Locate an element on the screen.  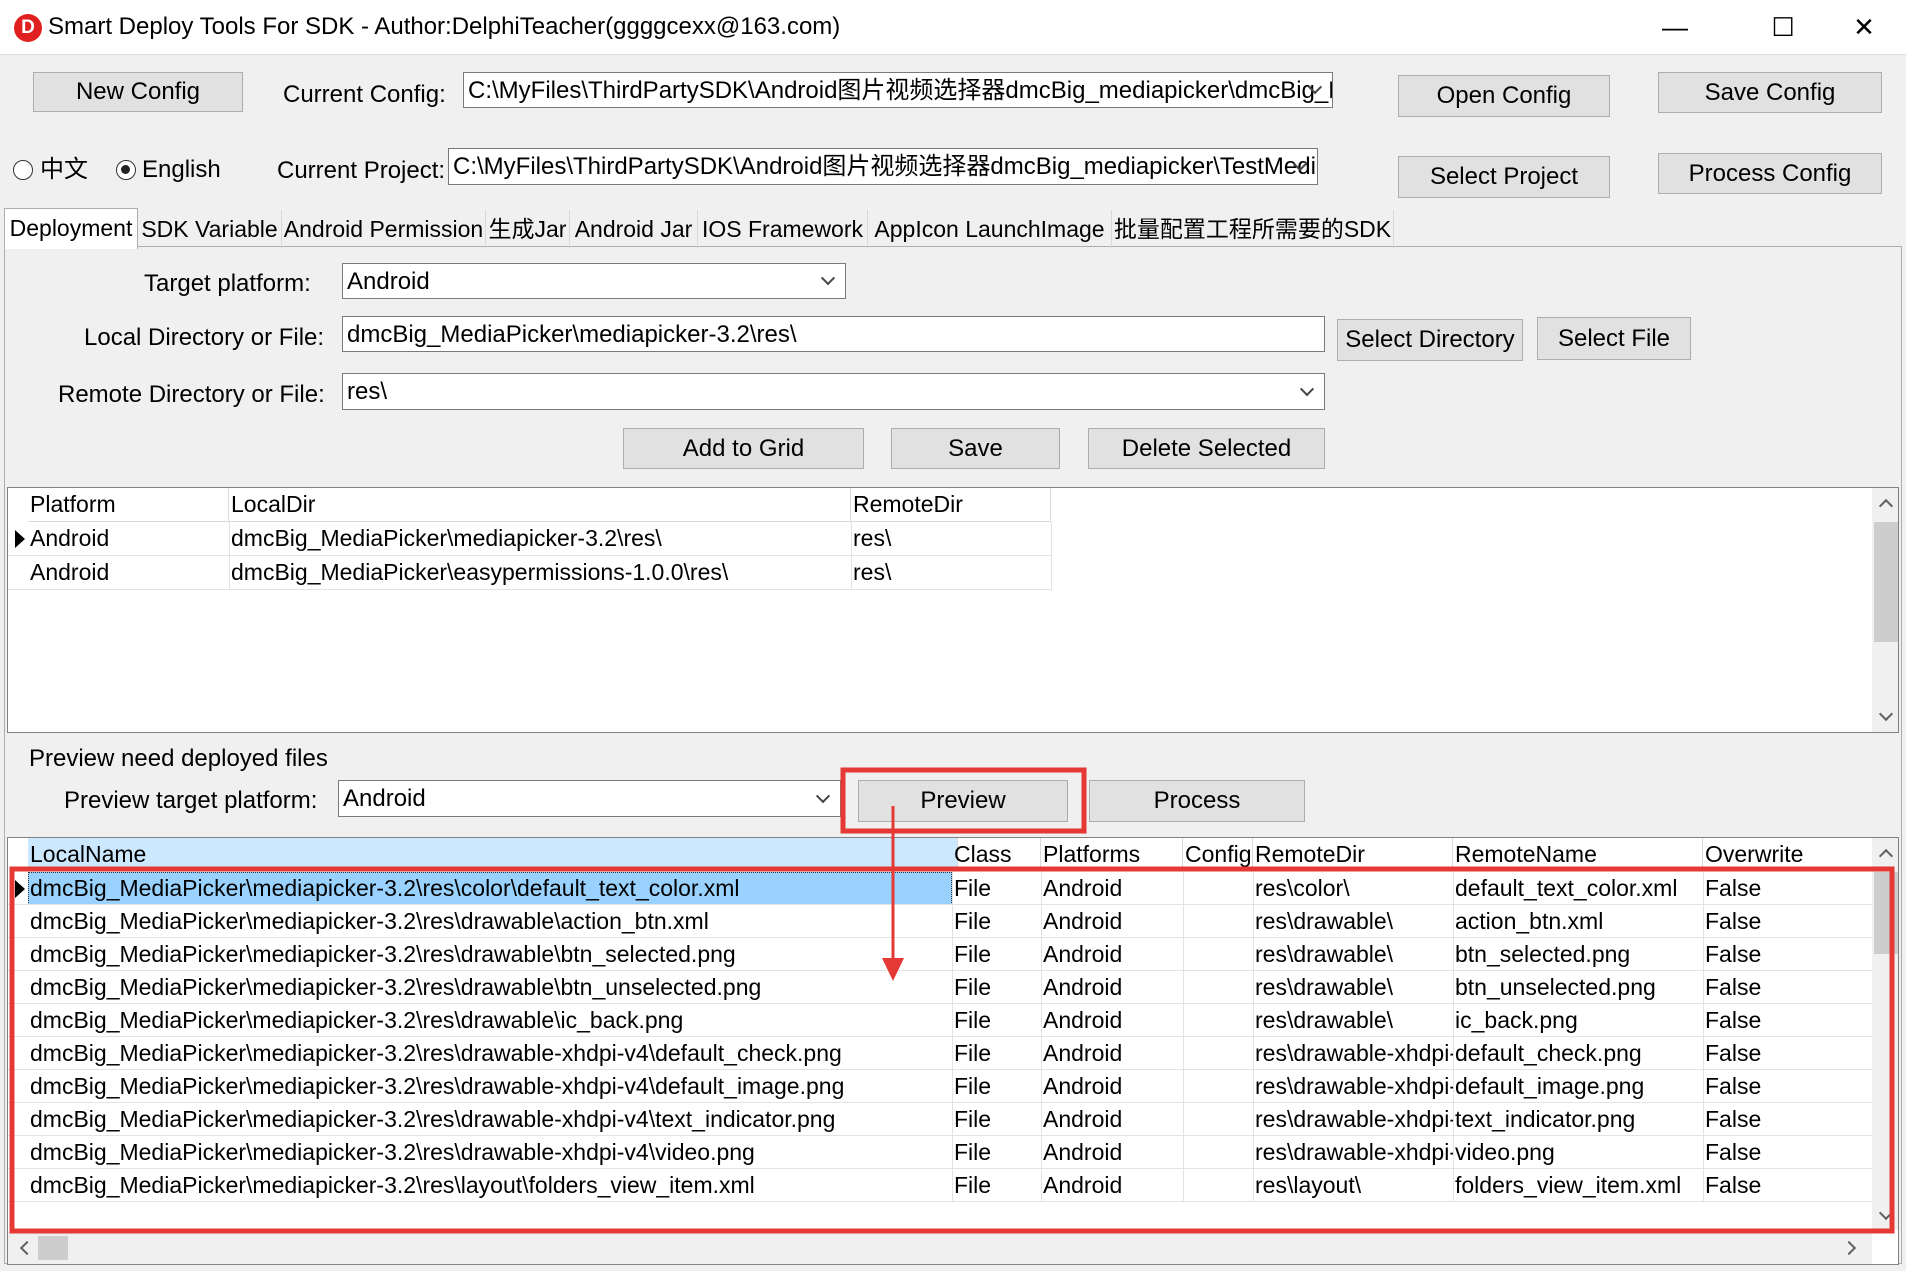
arrow-down-icon is located at coordinates (893, 969).